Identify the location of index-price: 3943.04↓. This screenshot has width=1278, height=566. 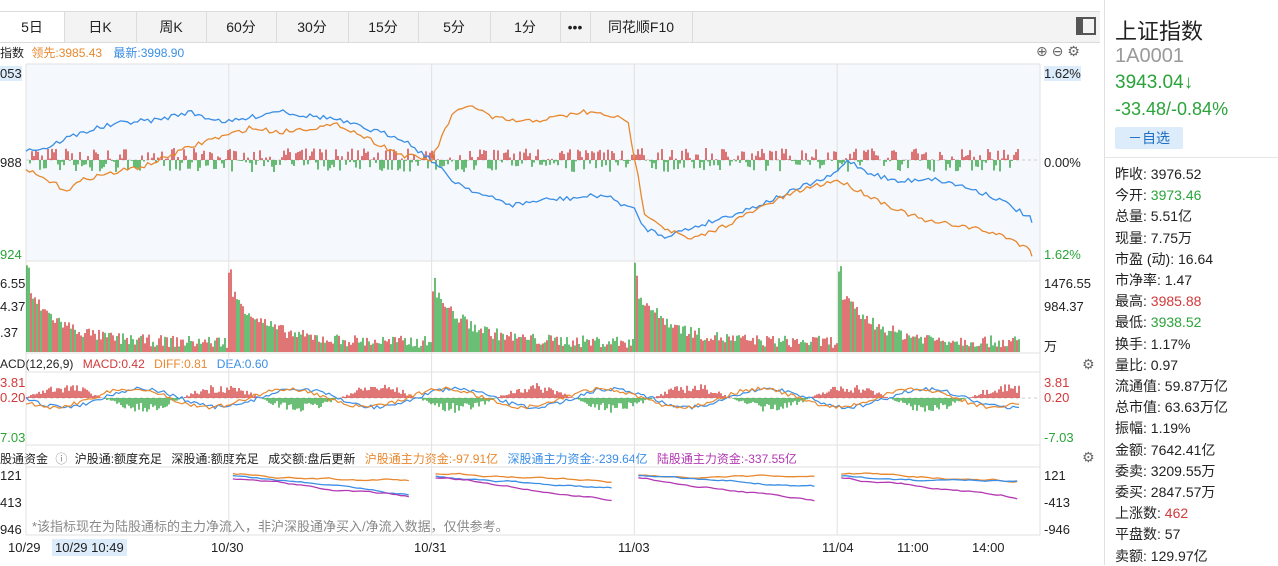
(1154, 82).